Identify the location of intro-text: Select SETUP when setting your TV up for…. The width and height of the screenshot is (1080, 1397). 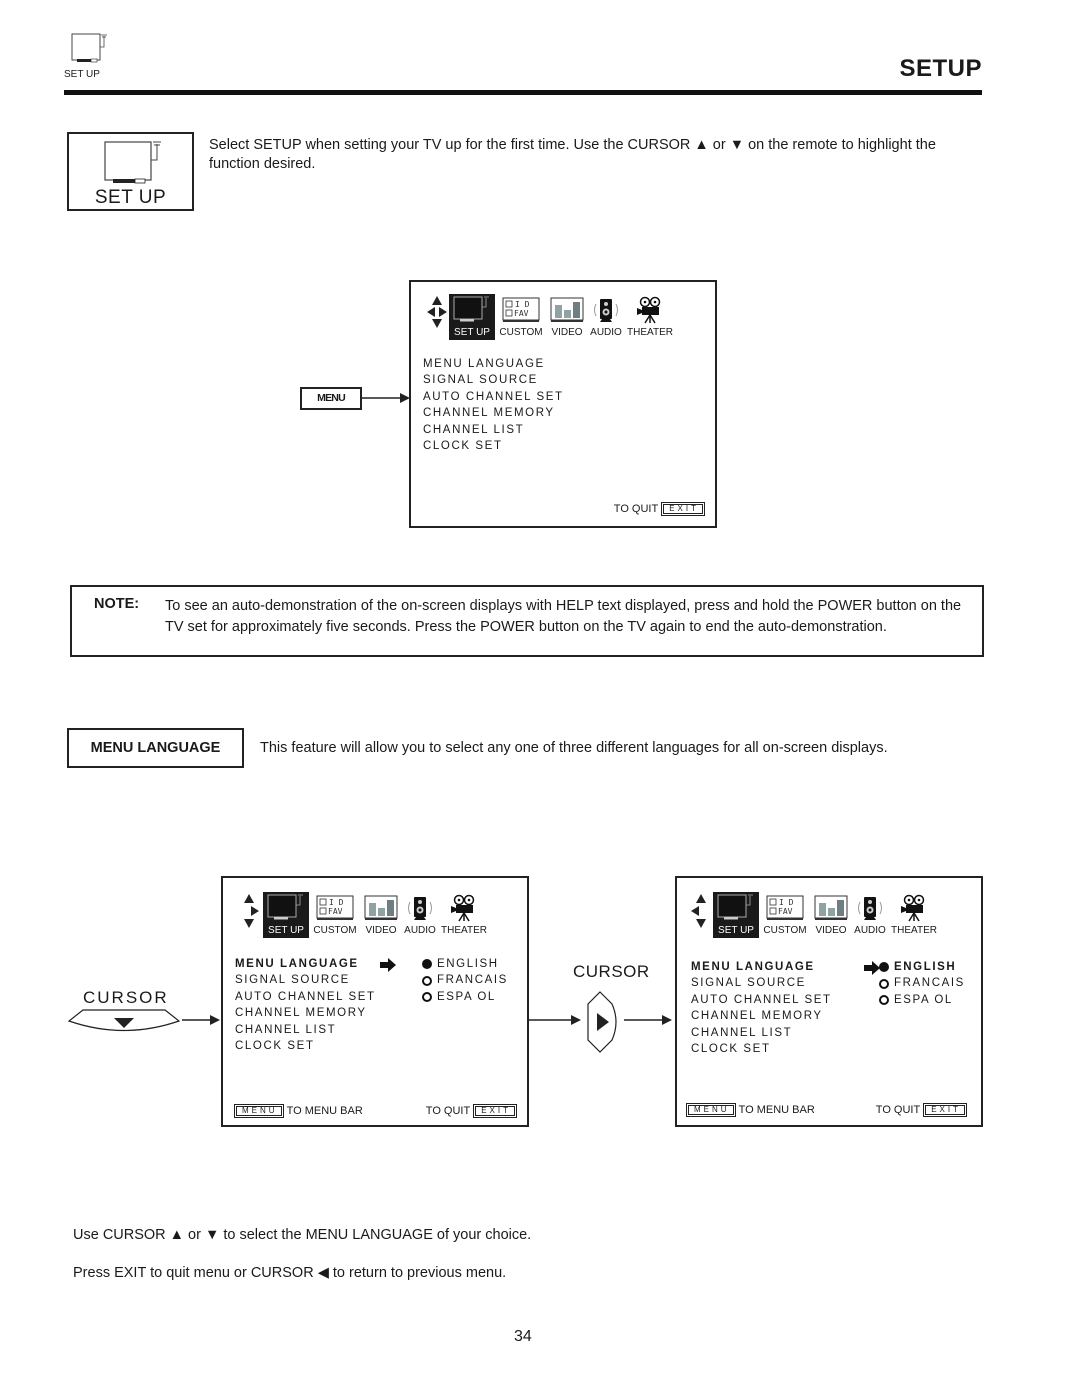
(572, 154).